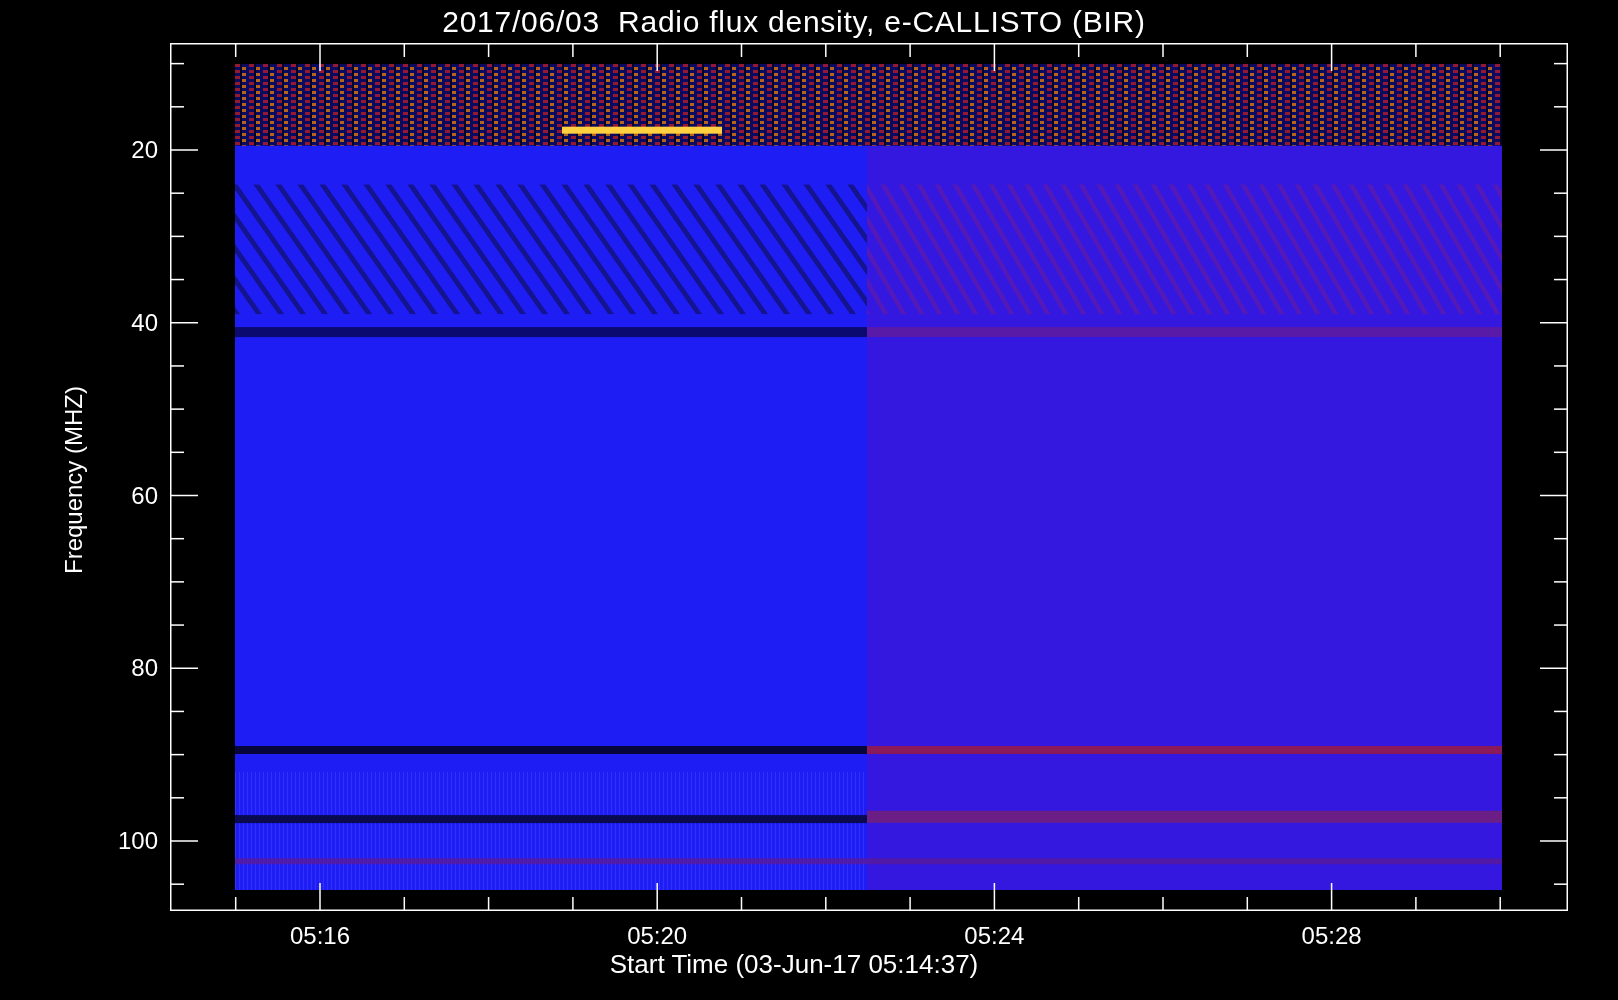  What do you see at coordinates (74, 480) in the screenshot?
I see `y-axis-label: Frequency (MHZ)` at bounding box center [74, 480].